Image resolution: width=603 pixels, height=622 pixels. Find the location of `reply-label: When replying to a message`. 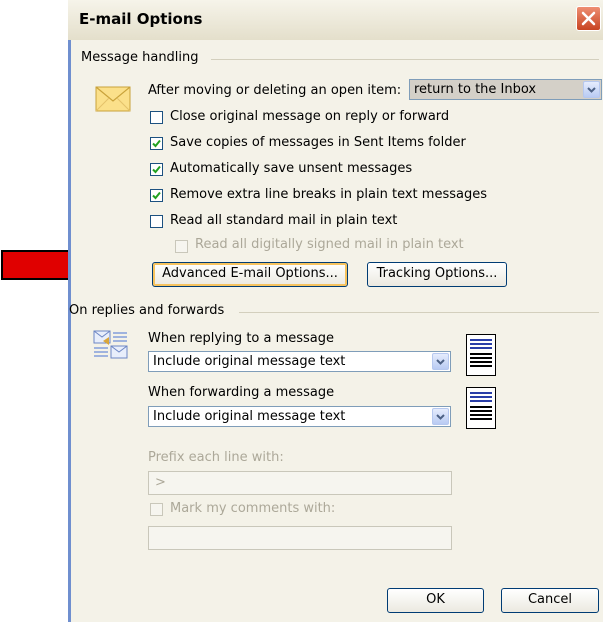

reply-label: When replying to a message is located at coordinates (241, 338).